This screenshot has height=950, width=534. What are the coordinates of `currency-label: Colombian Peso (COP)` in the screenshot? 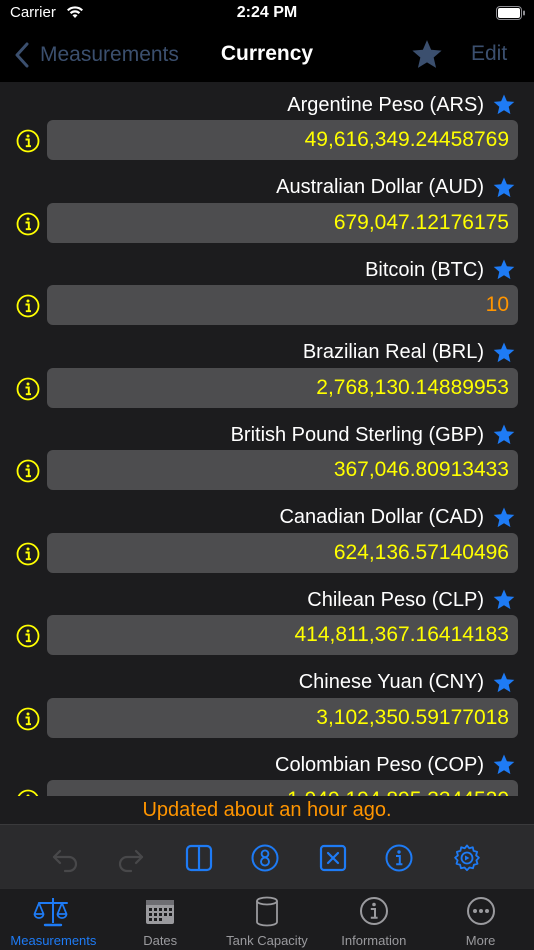 It's located at (379, 764).